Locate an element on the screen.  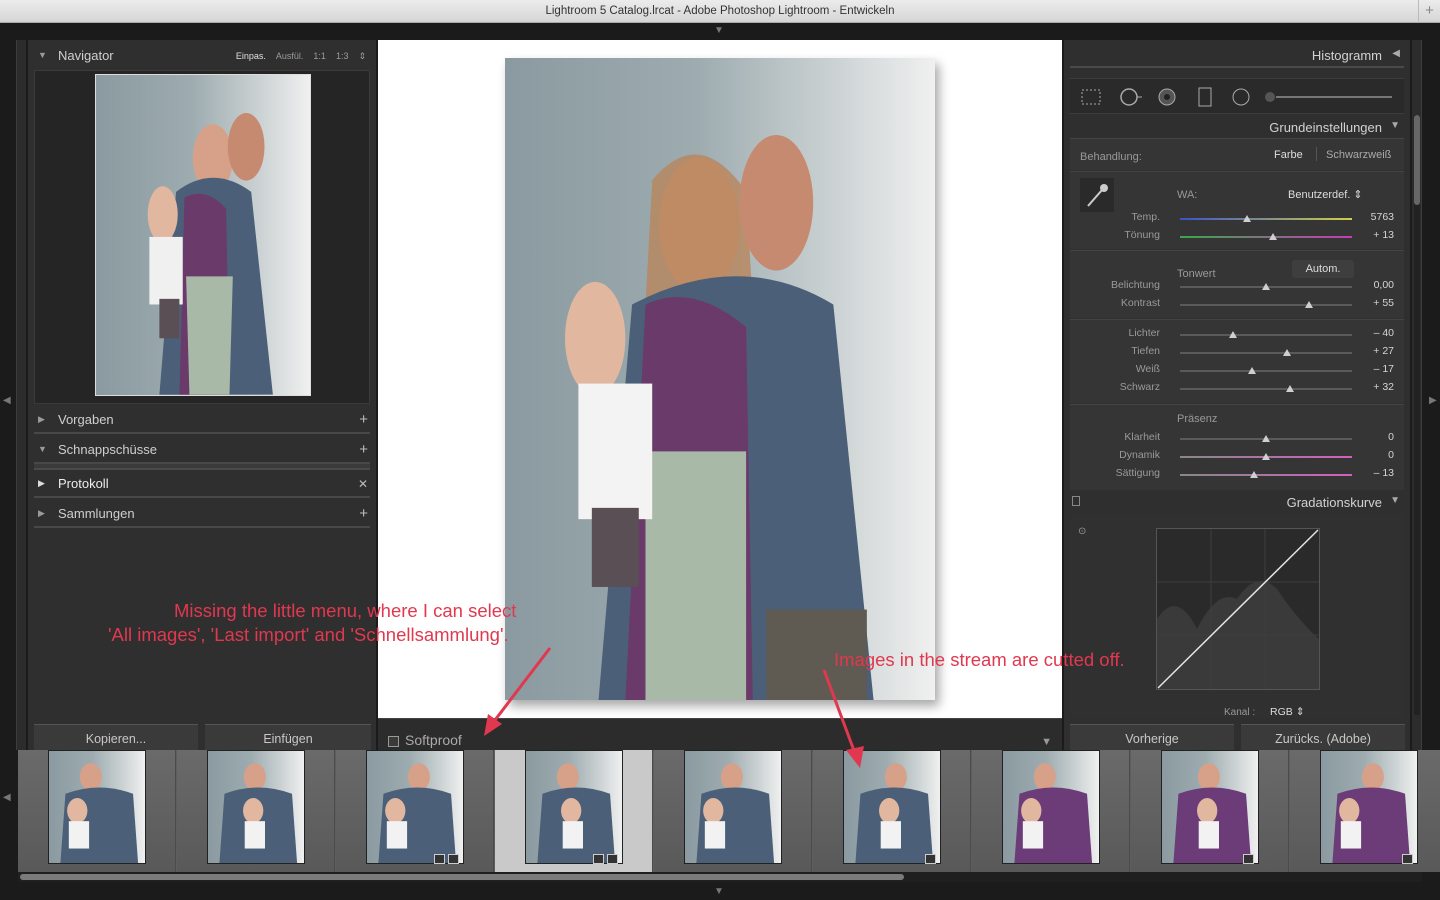
tone-curve-graph is located at coordinates (1238, 609).